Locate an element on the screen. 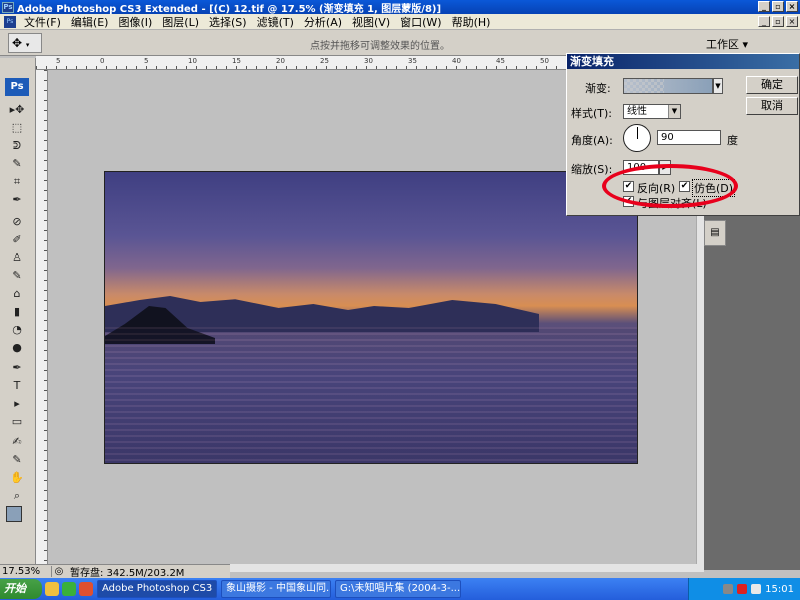 Image resolution: width=800 pixels, height=600 pixels. ruler-number: 25 is located at coordinates (324, 61).